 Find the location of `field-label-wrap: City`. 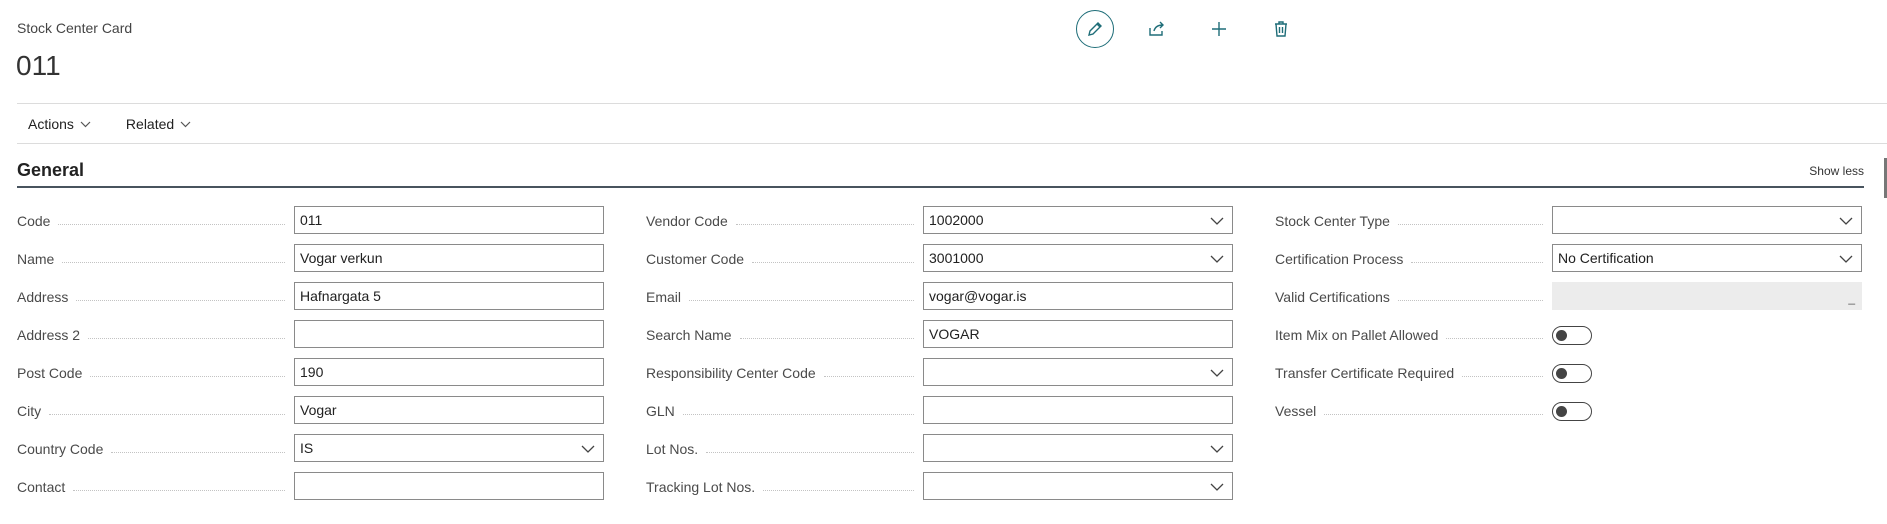

field-label-wrap: City is located at coordinates (155, 411).